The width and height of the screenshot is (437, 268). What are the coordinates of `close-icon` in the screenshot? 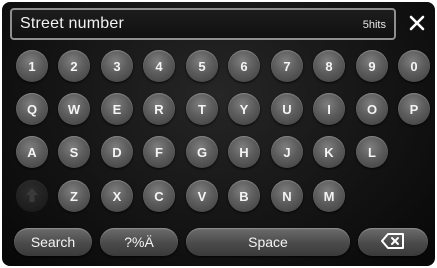 It's located at (417, 25).